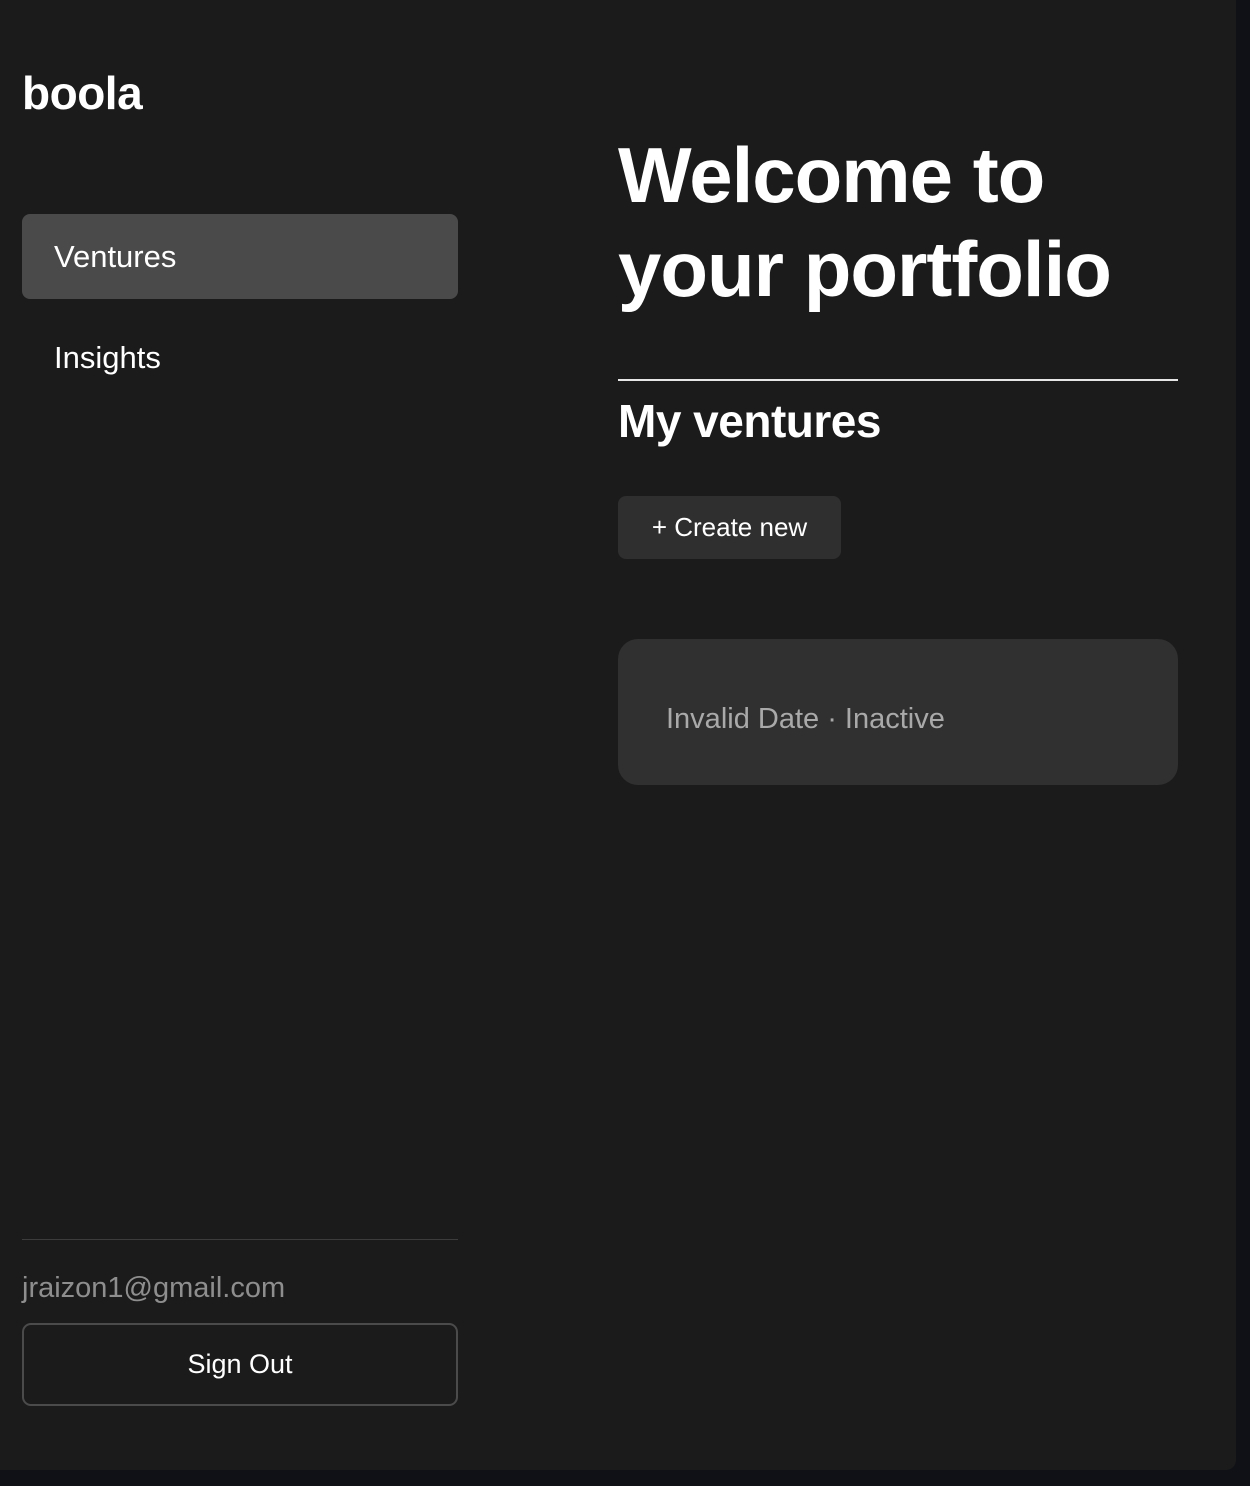 This screenshot has height=1486, width=1250. Describe the element at coordinates (240, 1364) in the screenshot. I see `sign-out-button: Sign Out` at that location.